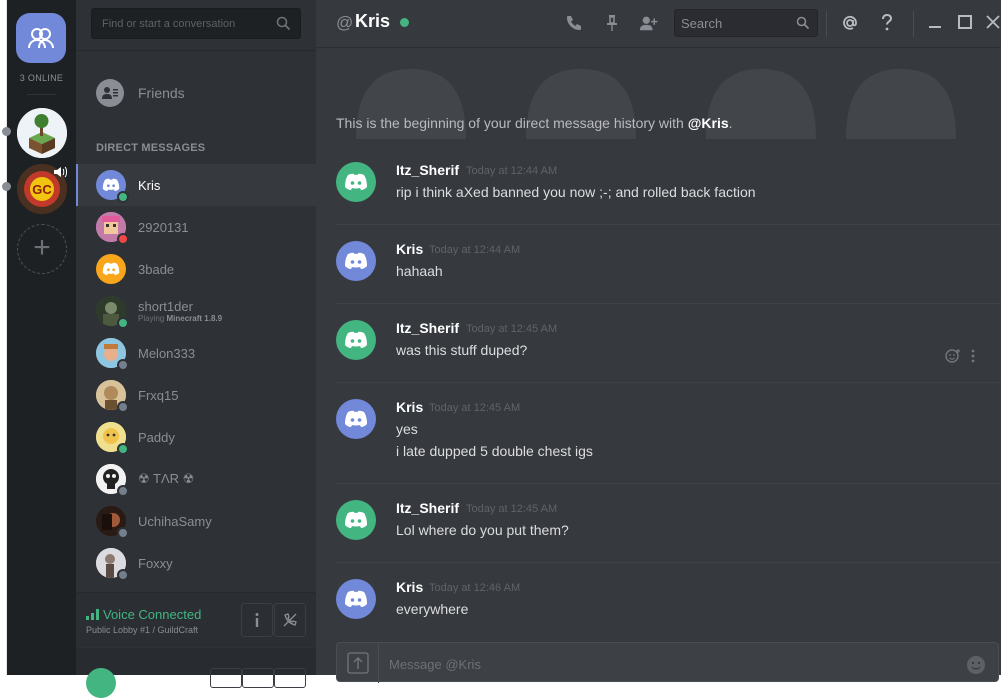 The image size is (1001, 698). What do you see at coordinates (155, 563) in the screenshot?
I see `dm-name: Foxxy` at bounding box center [155, 563].